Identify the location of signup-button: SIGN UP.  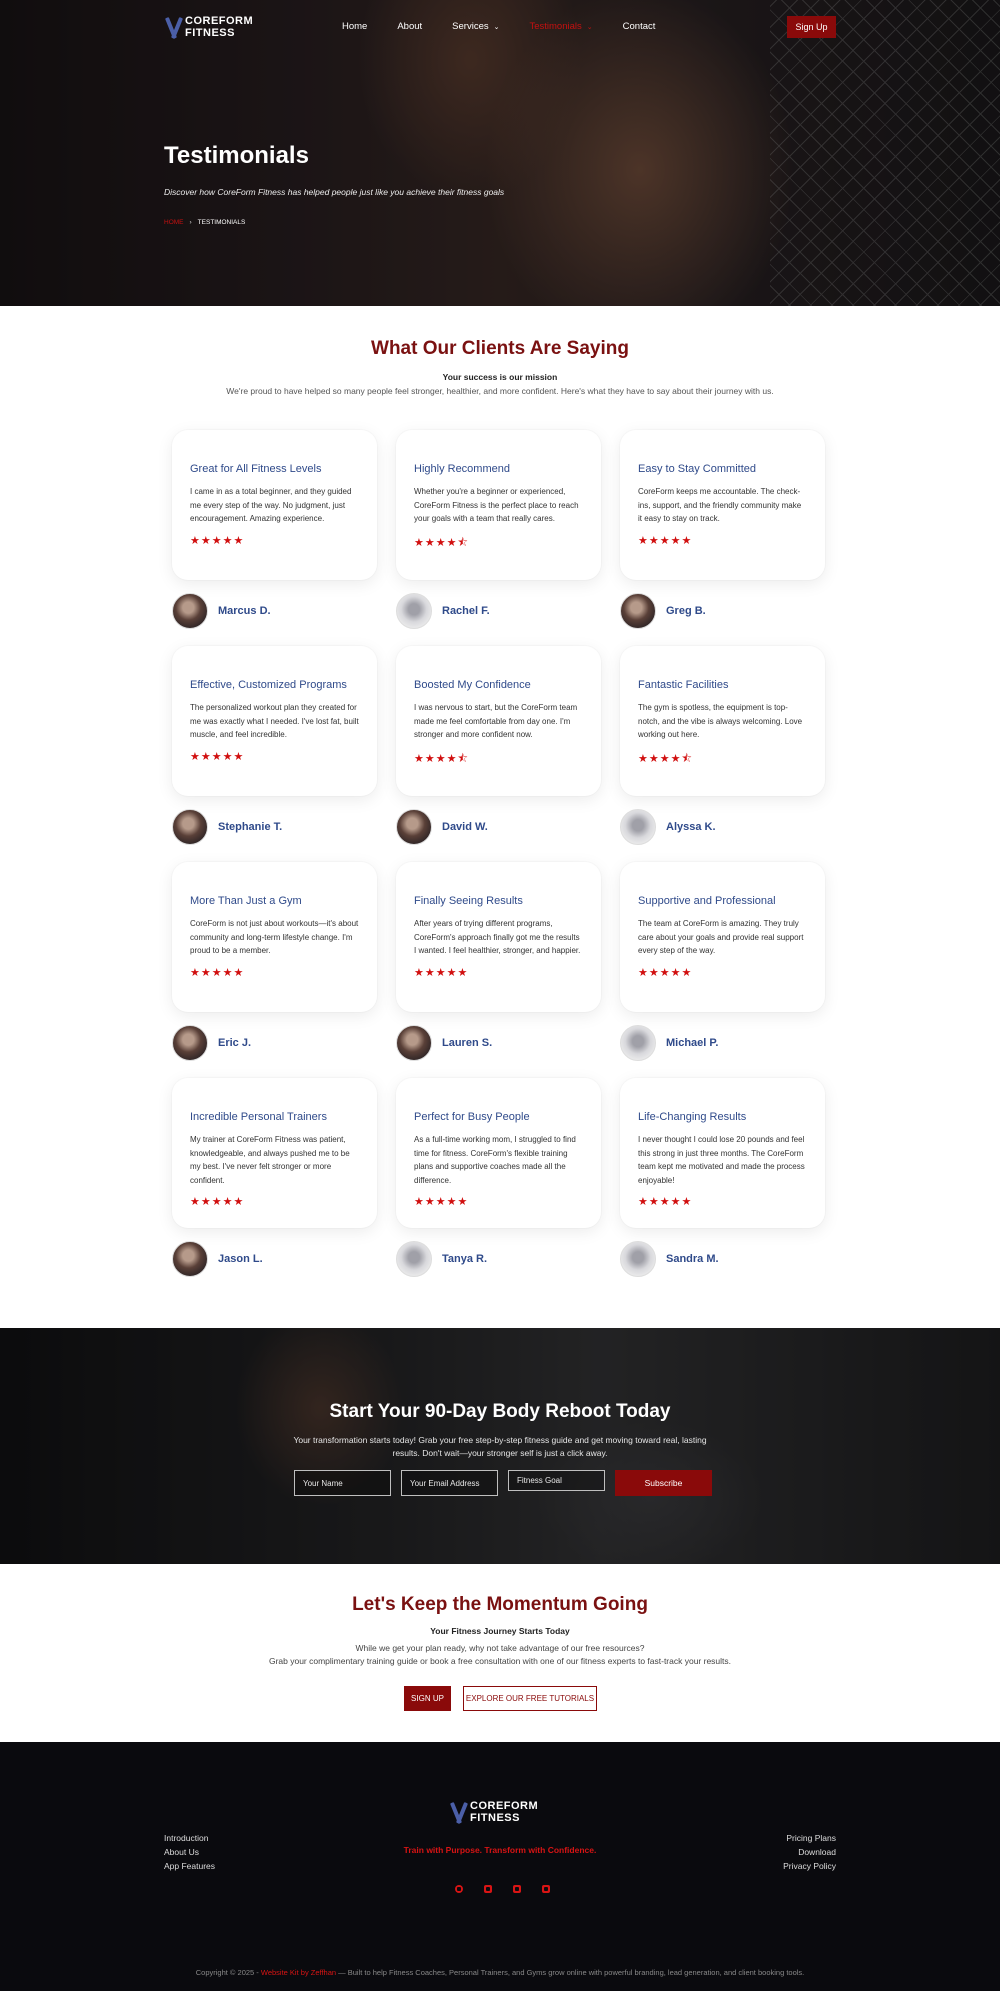
(427, 1698).